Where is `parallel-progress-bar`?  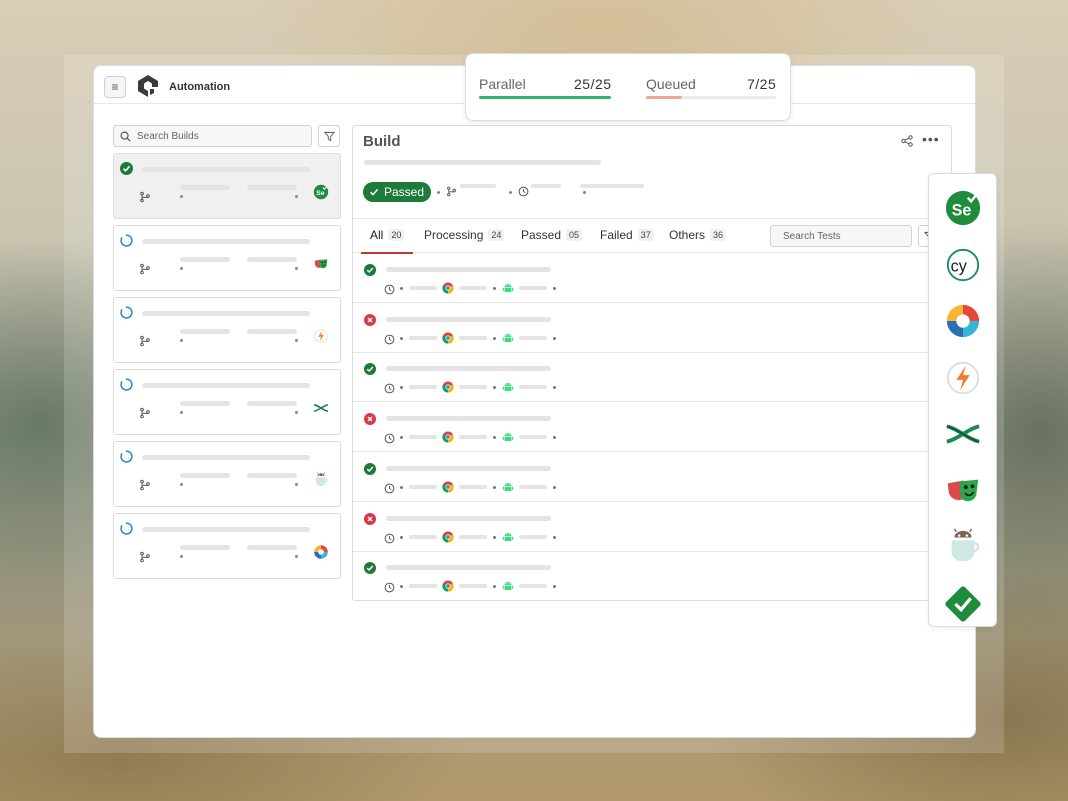 parallel-progress-bar is located at coordinates (545, 97).